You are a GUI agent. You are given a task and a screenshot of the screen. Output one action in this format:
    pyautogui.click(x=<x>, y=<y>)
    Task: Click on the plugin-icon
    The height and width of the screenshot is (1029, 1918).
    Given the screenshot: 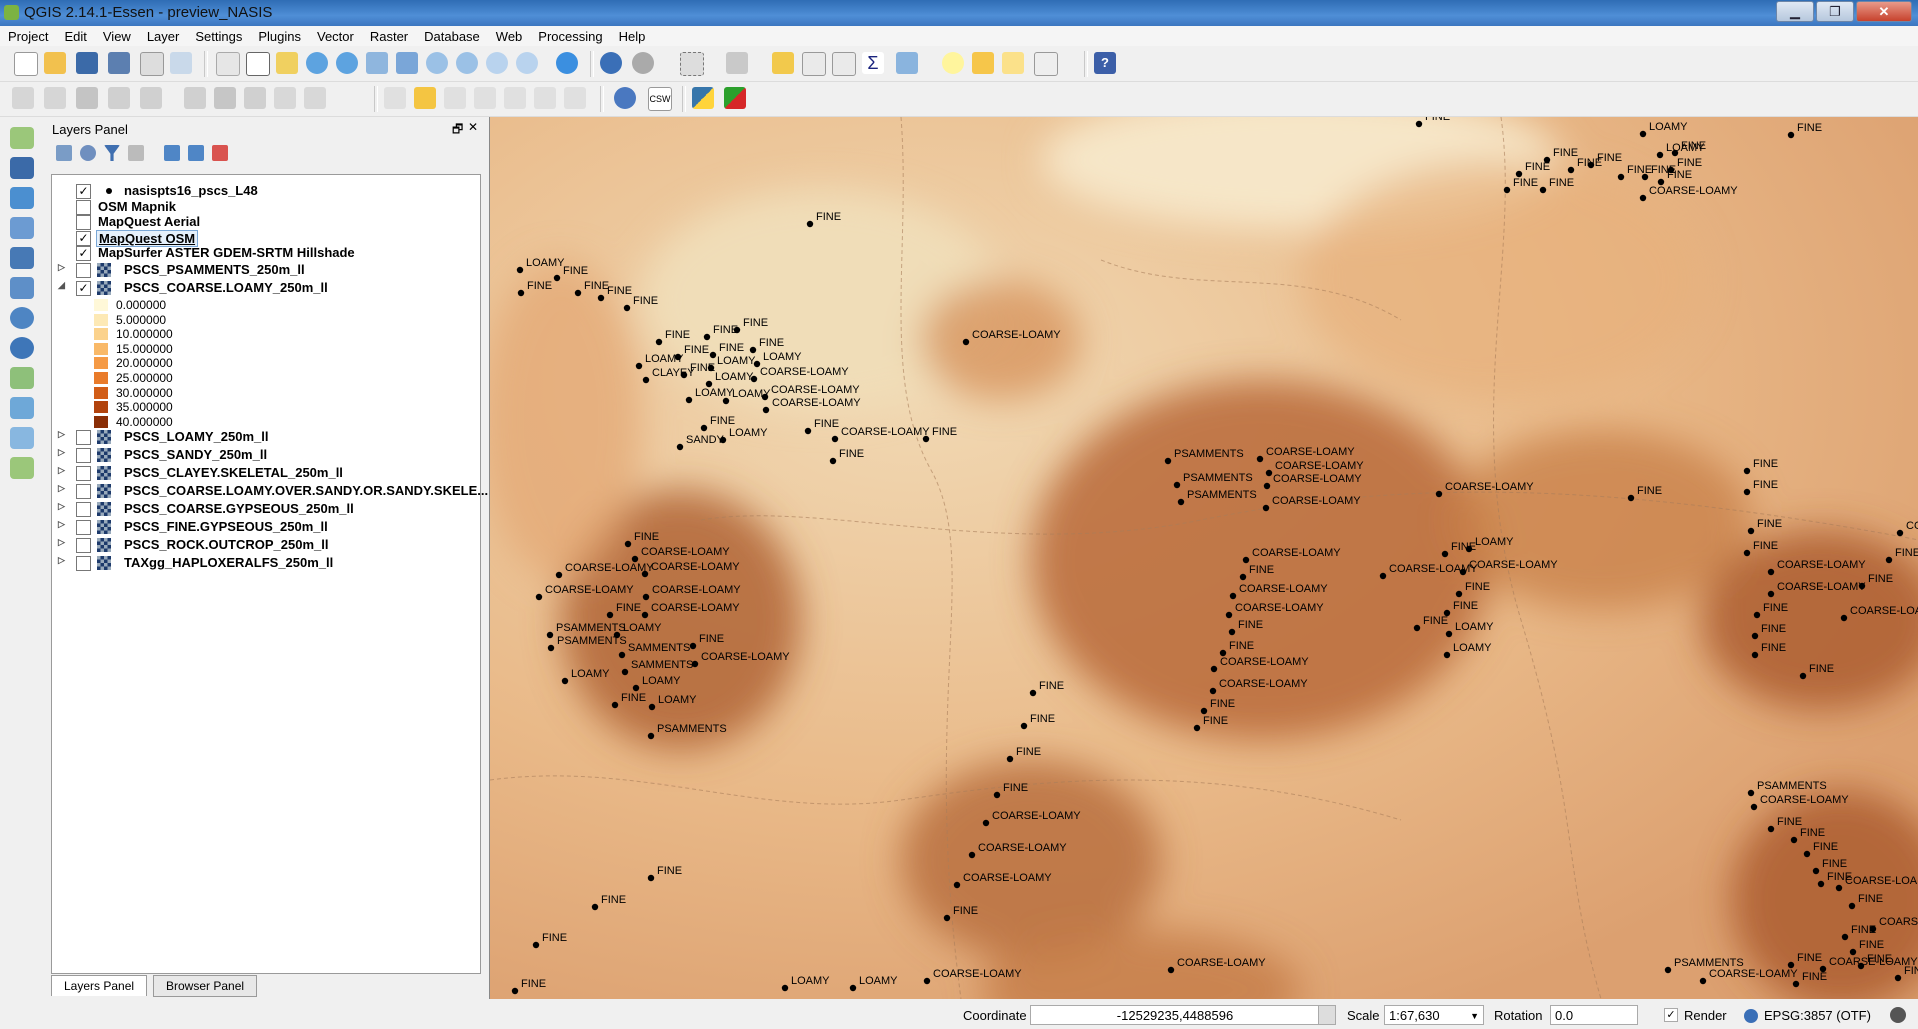 What is the action you would take?
    pyautogui.click(x=735, y=98)
    